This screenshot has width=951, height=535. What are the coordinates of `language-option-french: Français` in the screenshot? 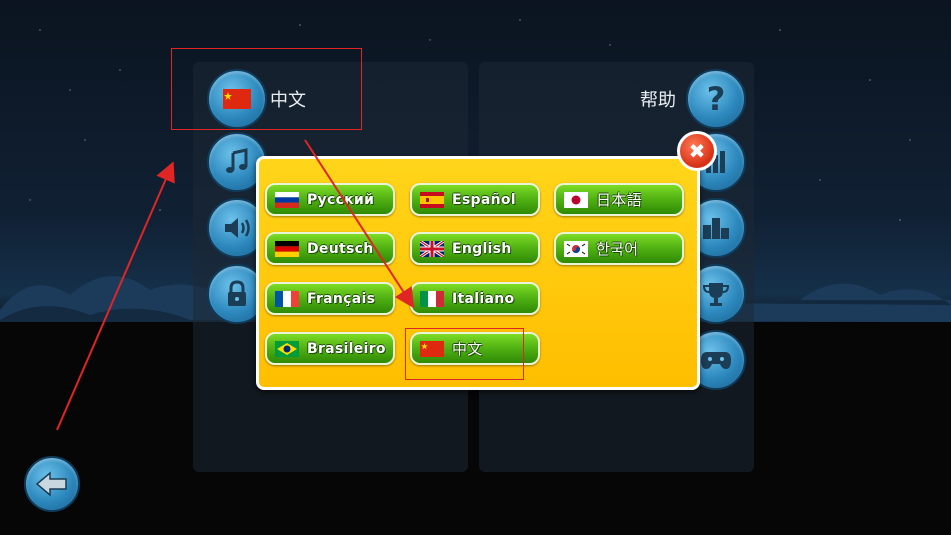 It's located at (330, 298).